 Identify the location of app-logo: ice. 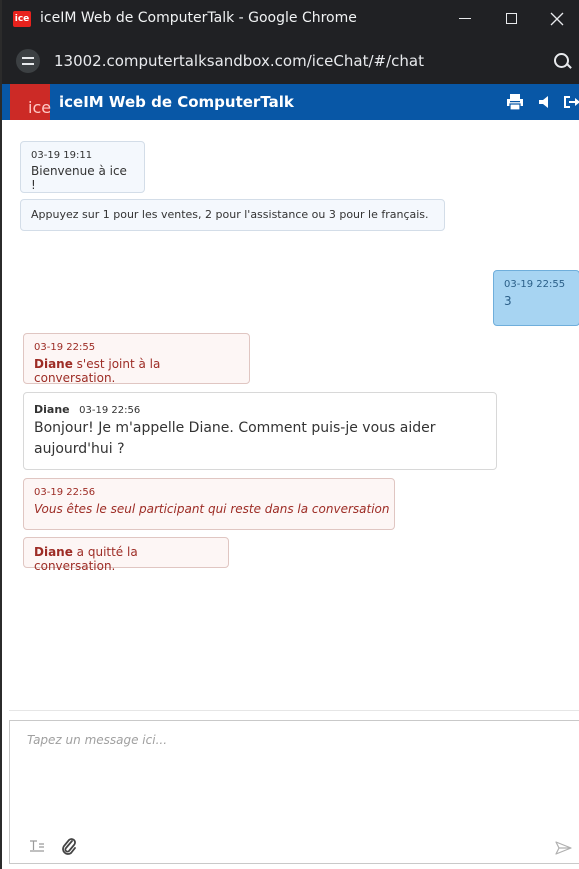
(31, 102).